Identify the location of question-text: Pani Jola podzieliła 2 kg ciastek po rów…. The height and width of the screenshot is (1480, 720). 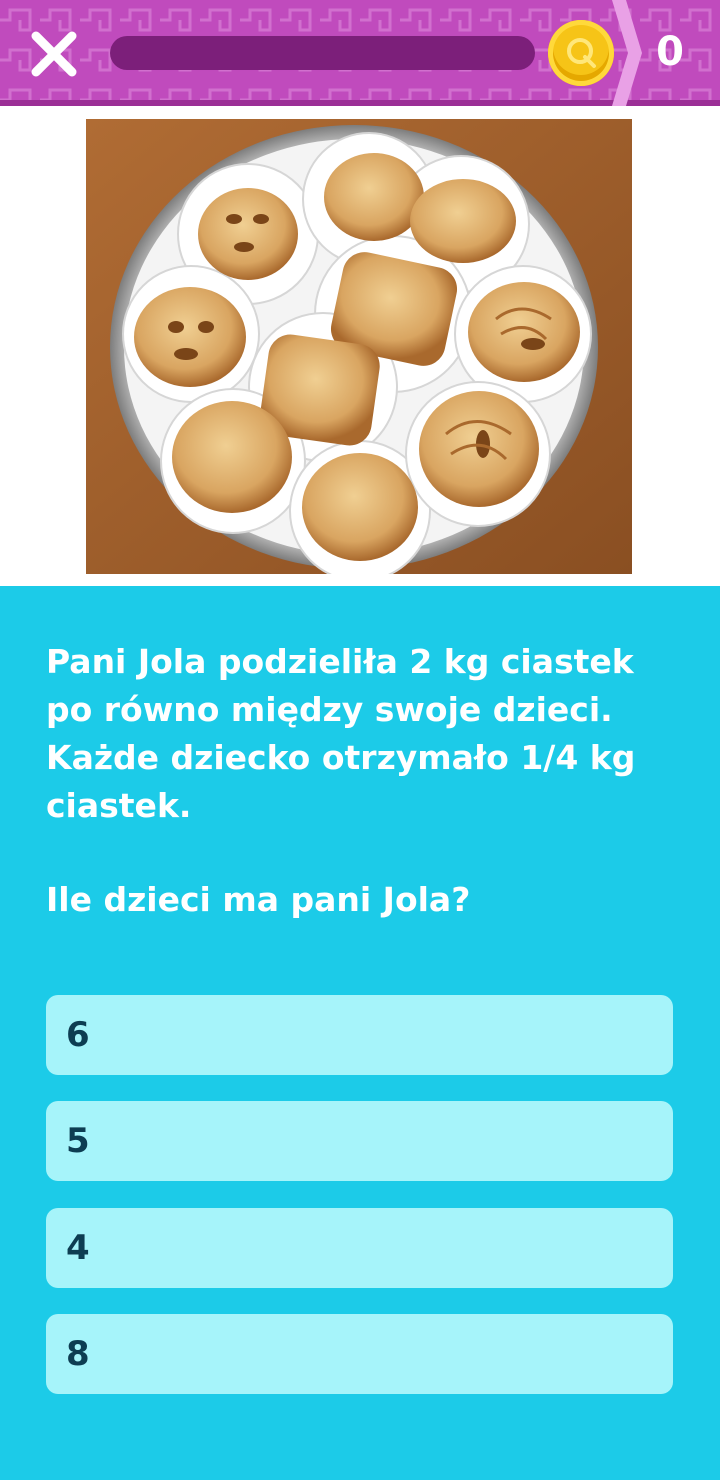
(361, 734).